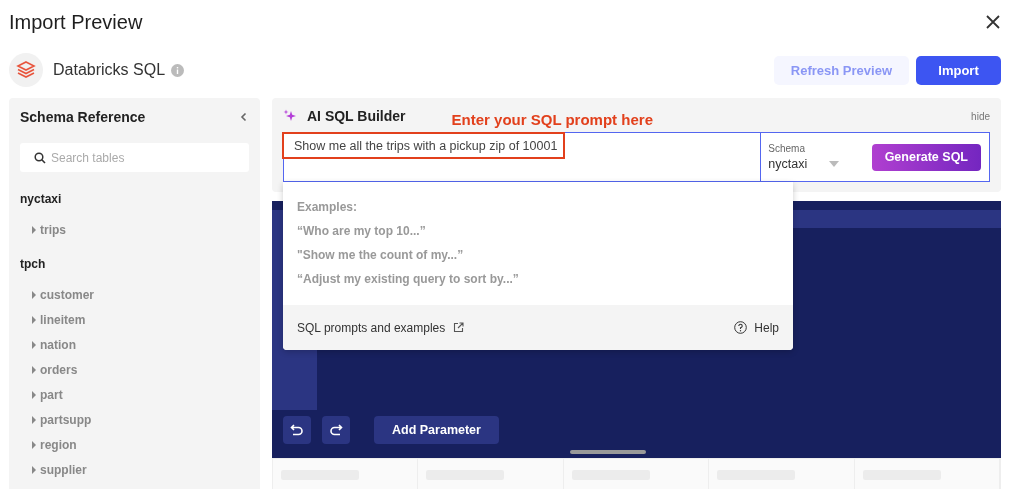 The width and height of the screenshot is (1013, 489). What do you see at coordinates (244, 117) in the screenshot?
I see `collapse-icon` at bounding box center [244, 117].